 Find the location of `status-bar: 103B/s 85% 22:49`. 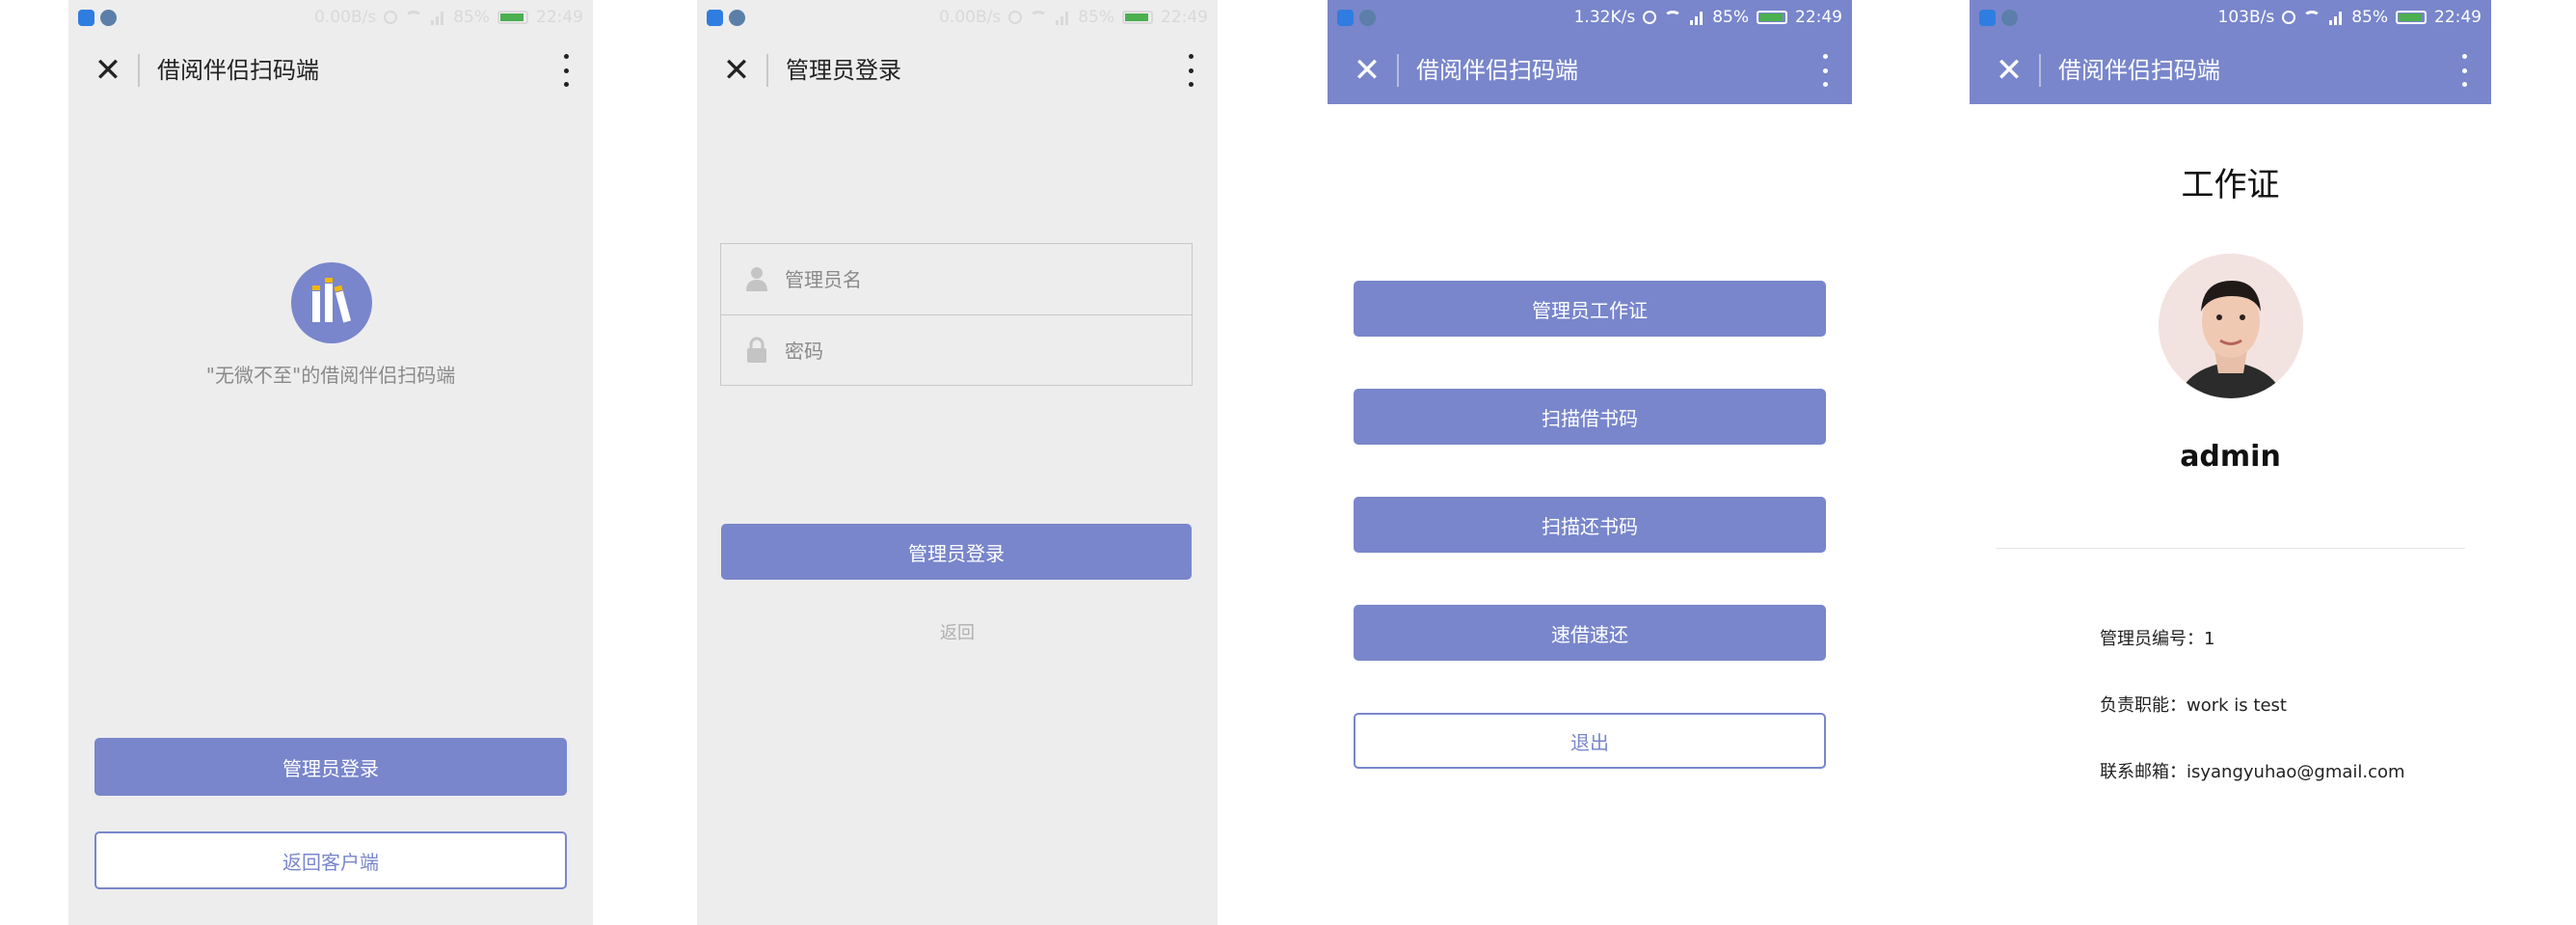

status-bar: 103B/s 85% 22:49 is located at coordinates (2230, 18).